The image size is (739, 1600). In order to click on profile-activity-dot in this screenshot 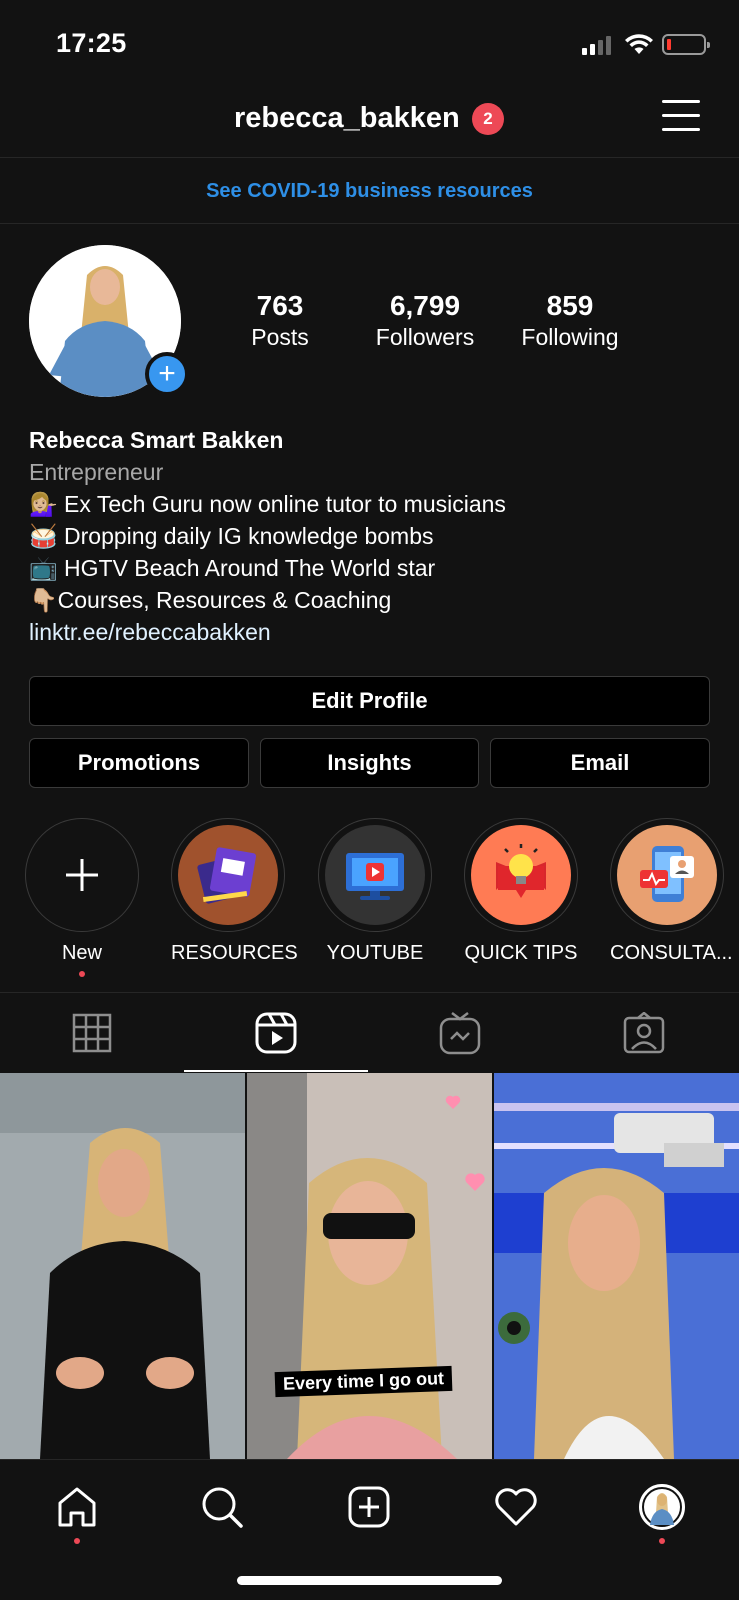, I will do `click(662, 1541)`.